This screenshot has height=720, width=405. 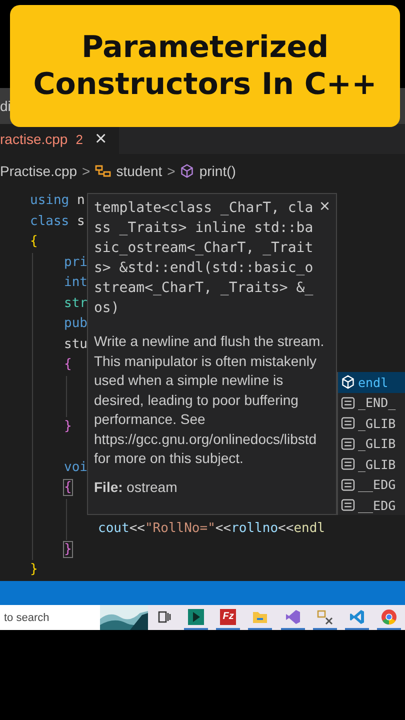 What do you see at coordinates (76, 303) in the screenshot?
I see `code-line: str` at bounding box center [76, 303].